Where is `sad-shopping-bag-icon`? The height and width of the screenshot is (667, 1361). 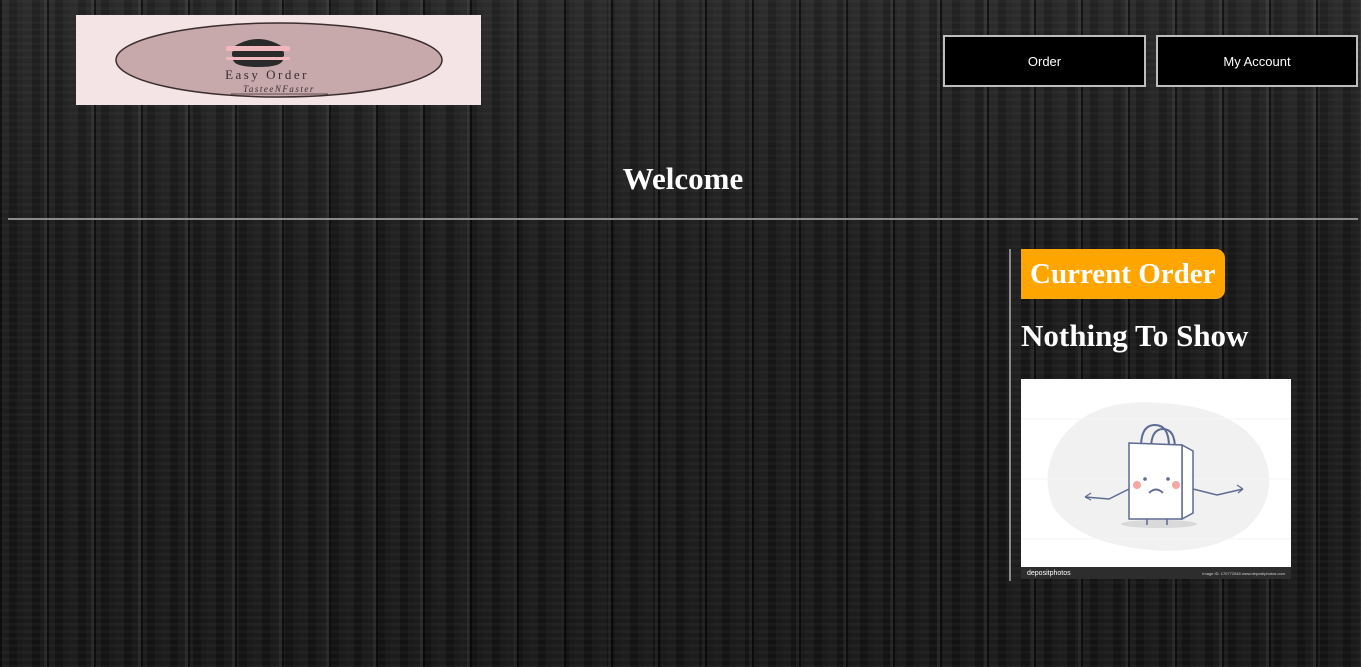 sad-shopping-bag-icon is located at coordinates (1156, 476).